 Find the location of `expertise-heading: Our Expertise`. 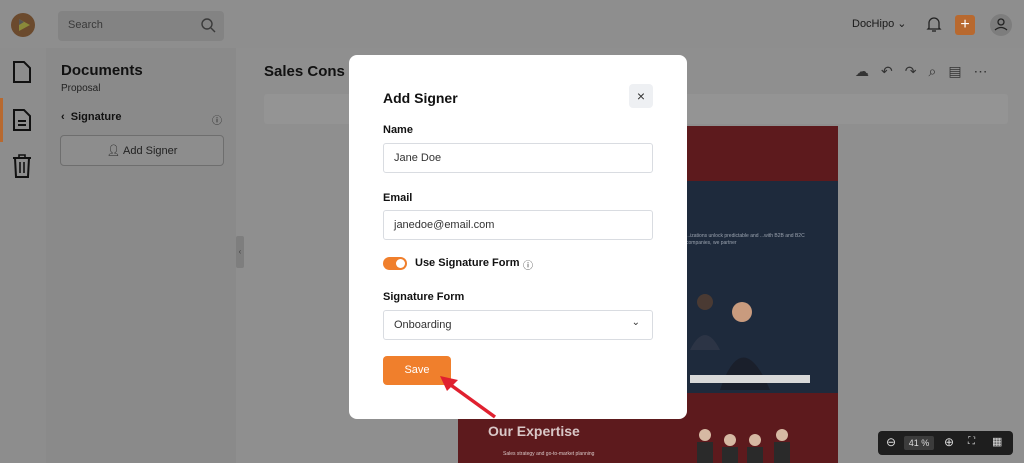

expertise-heading: Our Expertise is located at coordinates (534, 431).